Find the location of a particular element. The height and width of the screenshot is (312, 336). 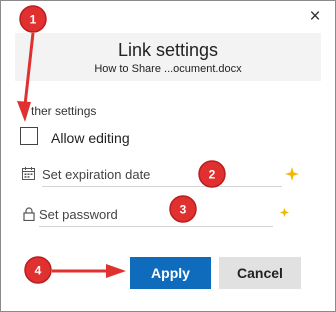

other-settings-heading: ther settings is located at coordinates (64, 111).